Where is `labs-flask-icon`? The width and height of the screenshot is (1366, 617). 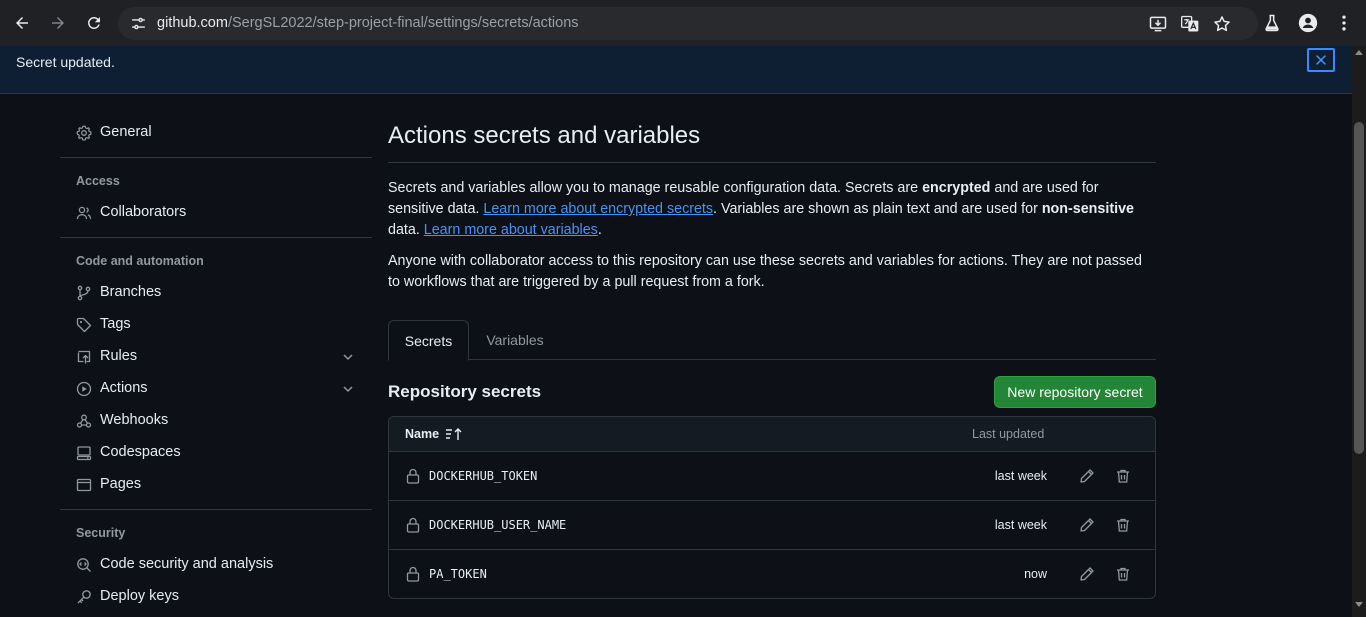
labs-flask-icon is located at coordinates (1272, 23).